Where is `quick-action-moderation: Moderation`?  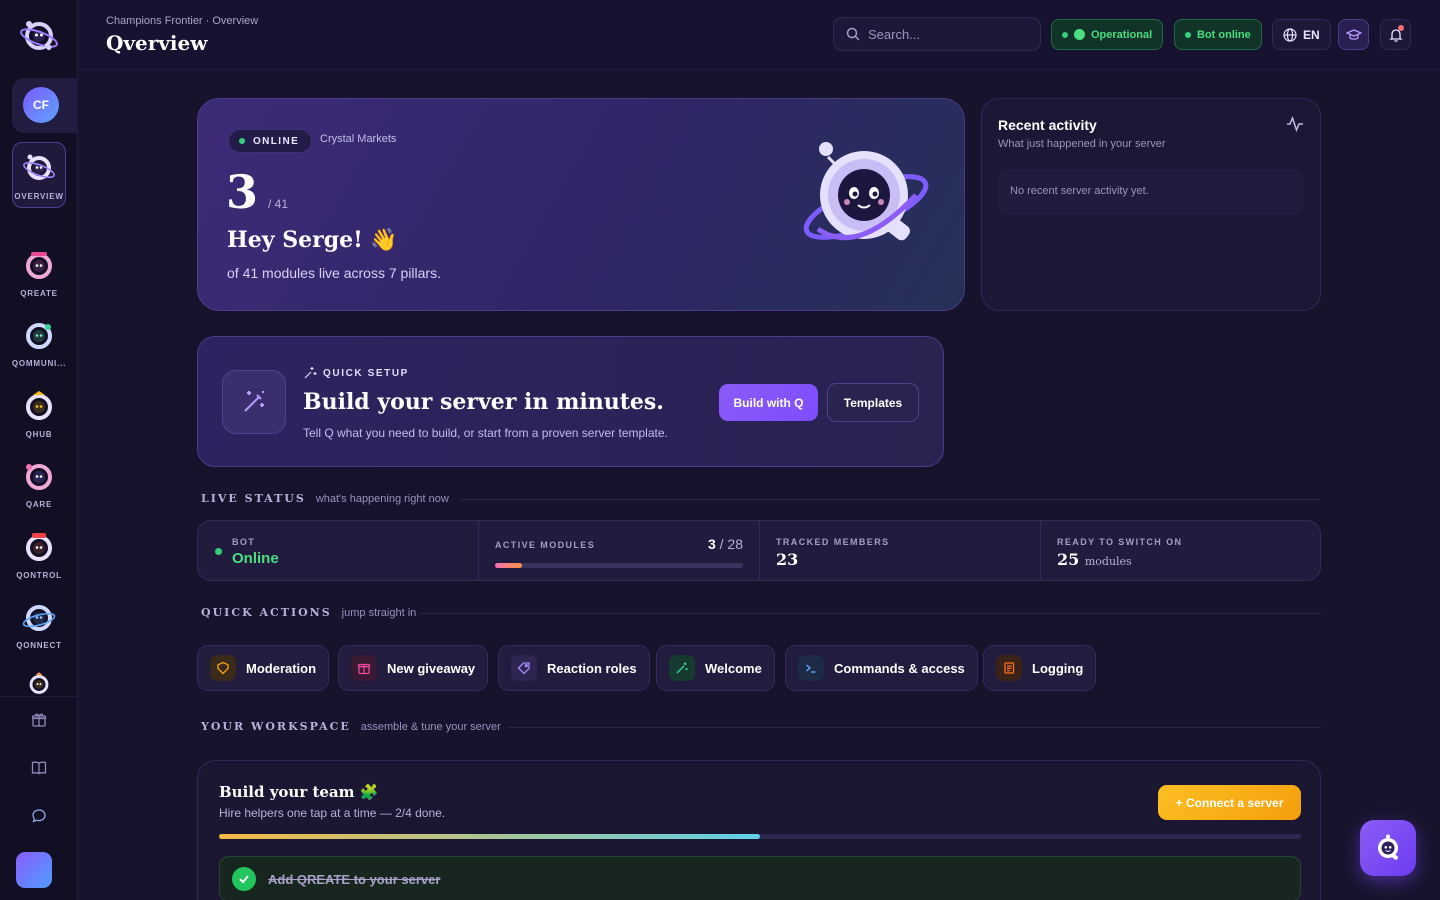 quick-action-moderation: Moderation is located at coordinates (263, 668).